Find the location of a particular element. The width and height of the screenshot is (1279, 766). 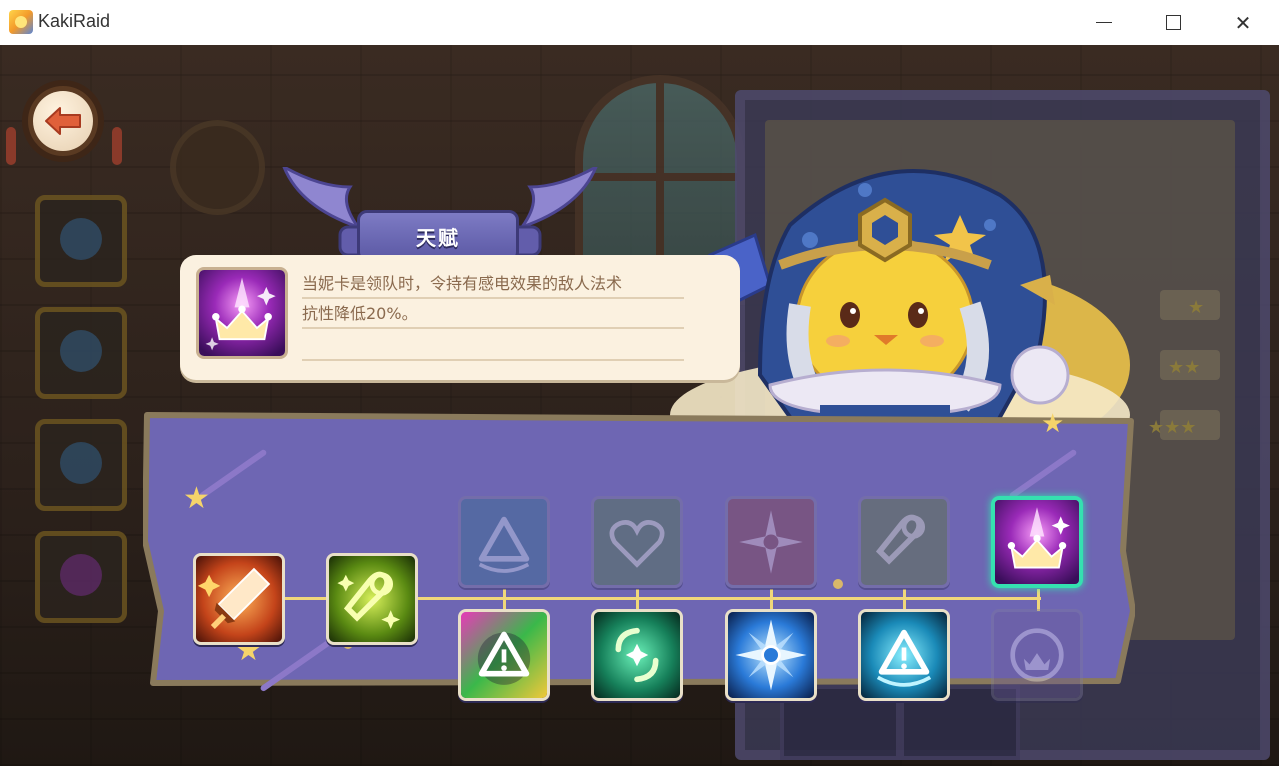

panel-dot is located at coordinates (838, 584).